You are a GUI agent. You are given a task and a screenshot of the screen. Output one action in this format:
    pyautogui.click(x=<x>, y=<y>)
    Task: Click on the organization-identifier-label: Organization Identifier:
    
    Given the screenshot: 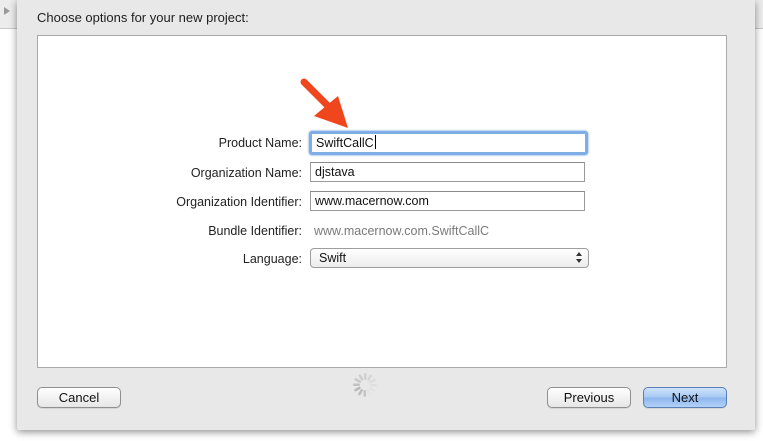 What is the action you would take?
    pyautogui.click(x=239, y=202)
    